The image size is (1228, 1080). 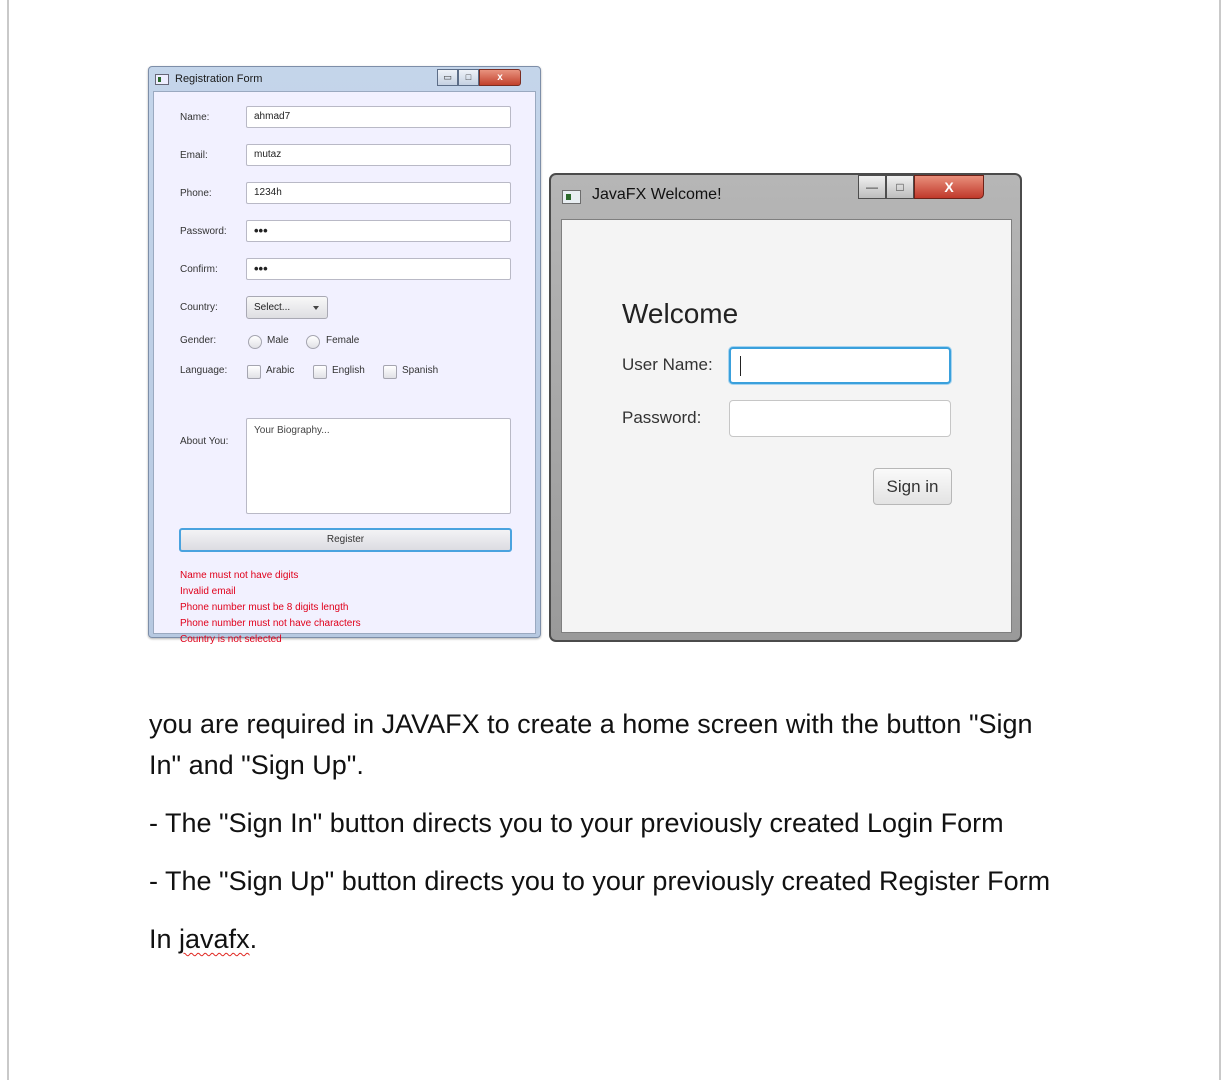 I want to click on close-icon: X, so click(x=949, y=187).